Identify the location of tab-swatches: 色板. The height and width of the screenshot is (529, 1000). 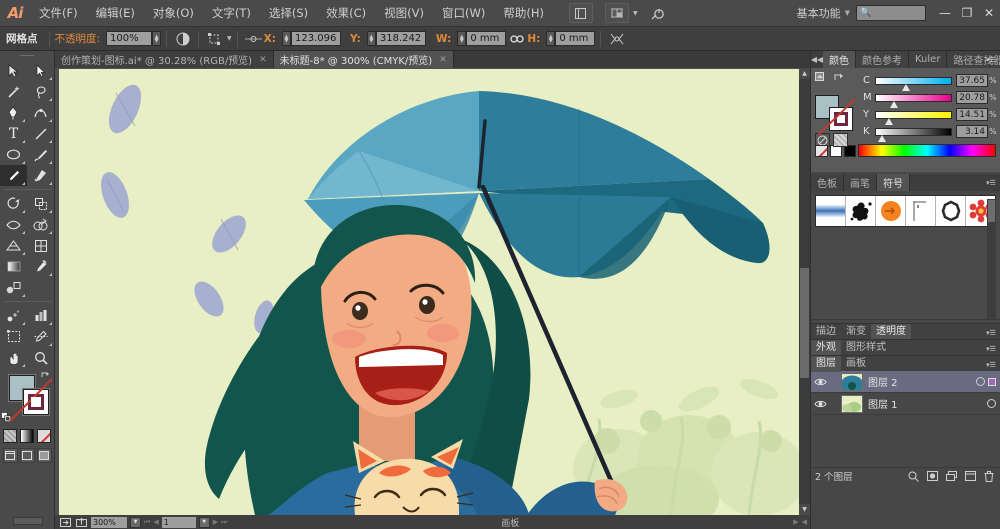
(827, 182).